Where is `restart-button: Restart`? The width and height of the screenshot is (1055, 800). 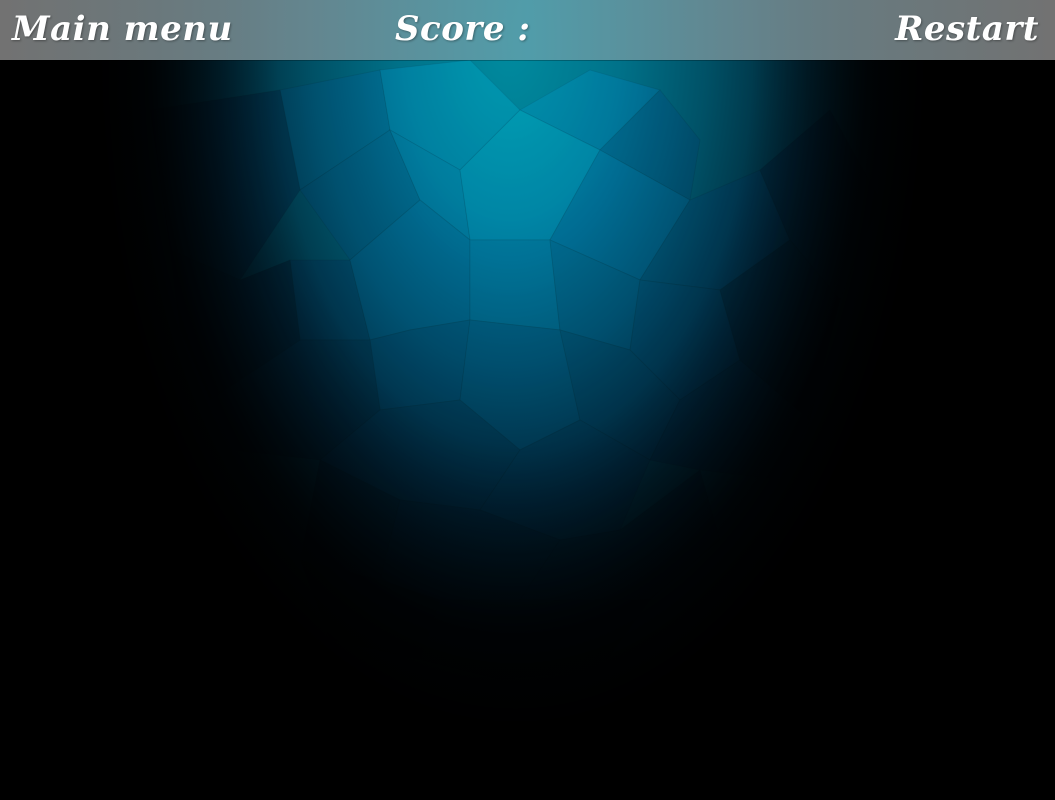
restart-button: Restart is located at coordinates (967, 29).